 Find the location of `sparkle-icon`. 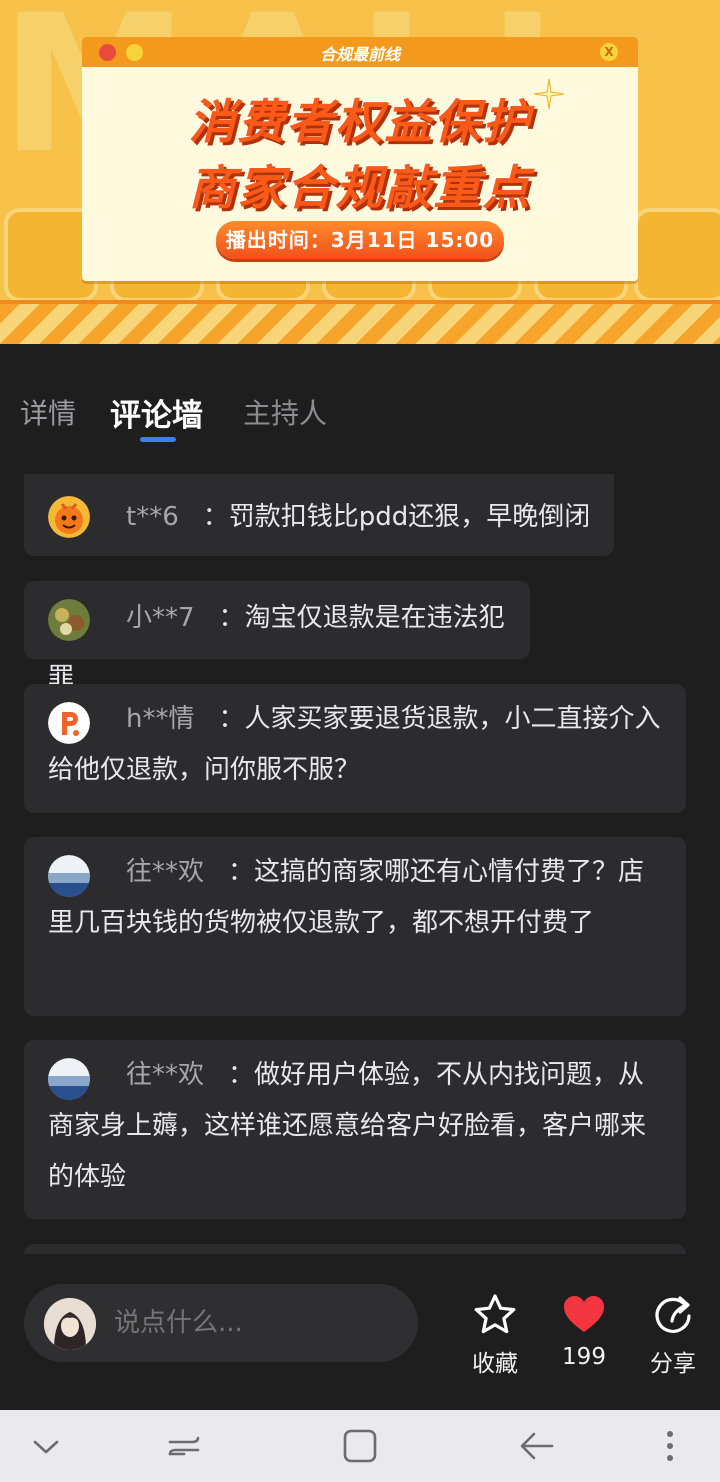

sparkle-icon is located at coordinates (549, 94).